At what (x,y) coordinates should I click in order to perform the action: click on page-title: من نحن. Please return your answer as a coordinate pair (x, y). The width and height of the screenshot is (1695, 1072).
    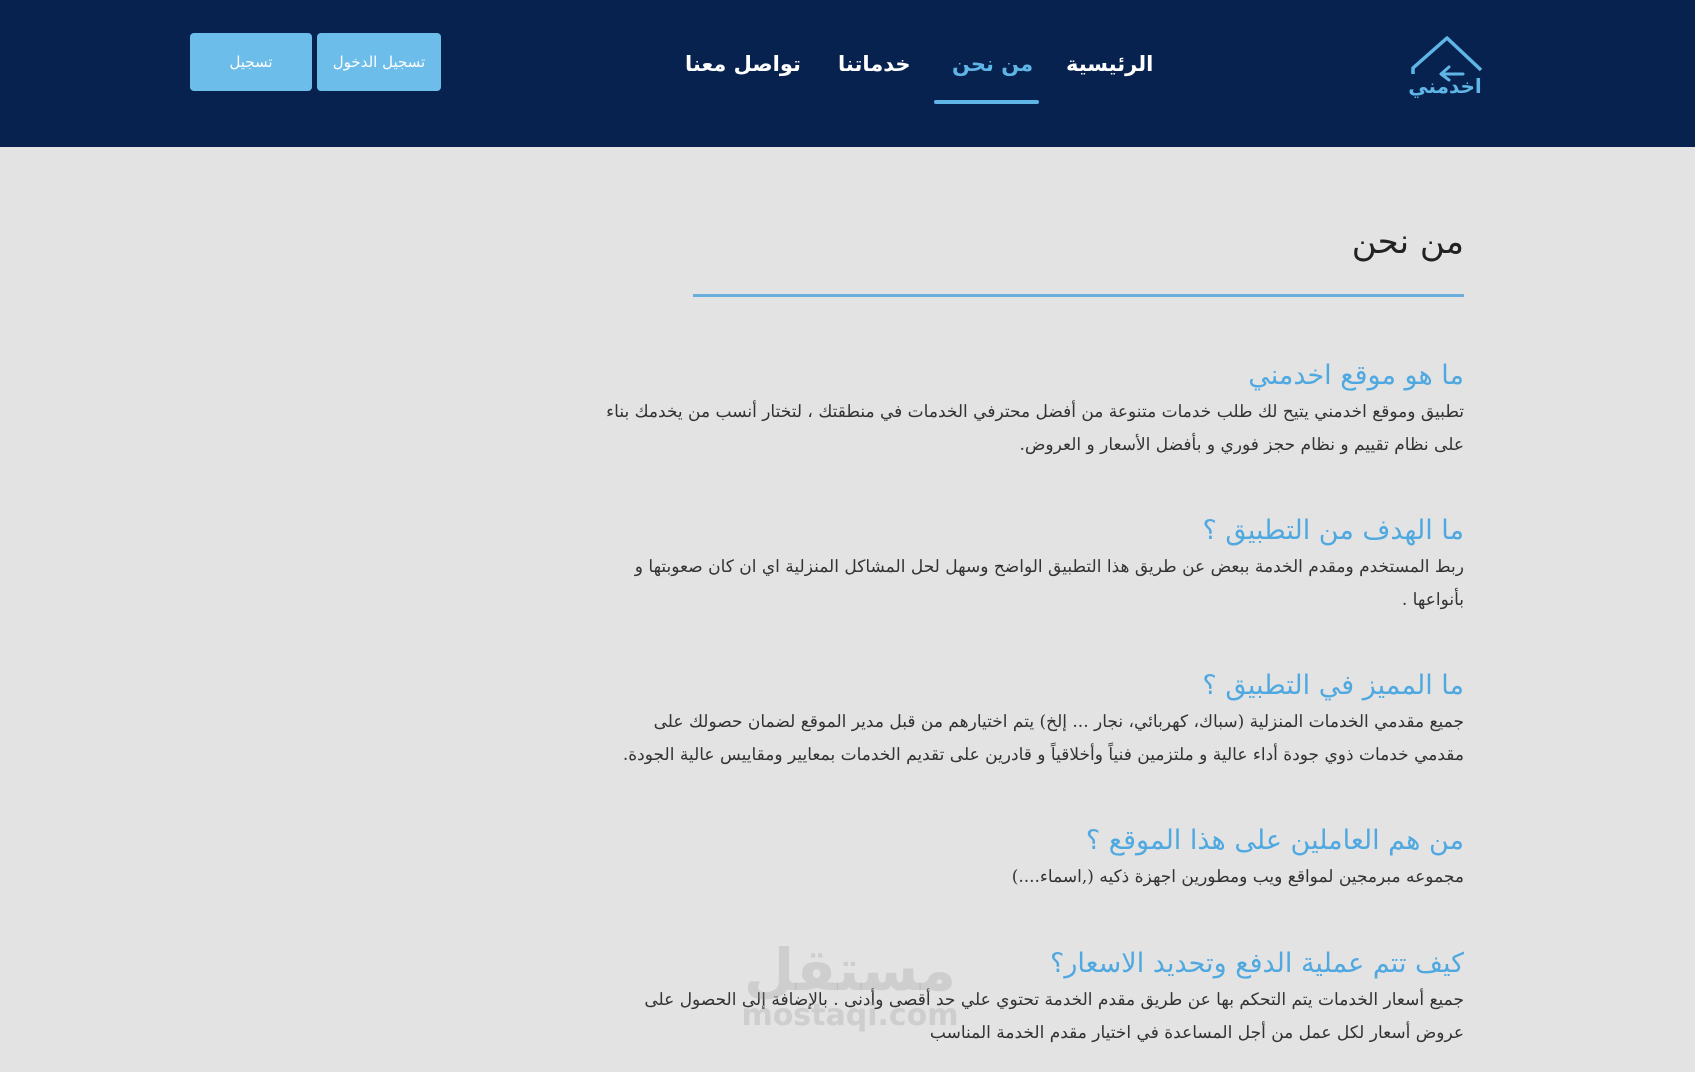
    Looking at the image, I should click on (1407, 242).